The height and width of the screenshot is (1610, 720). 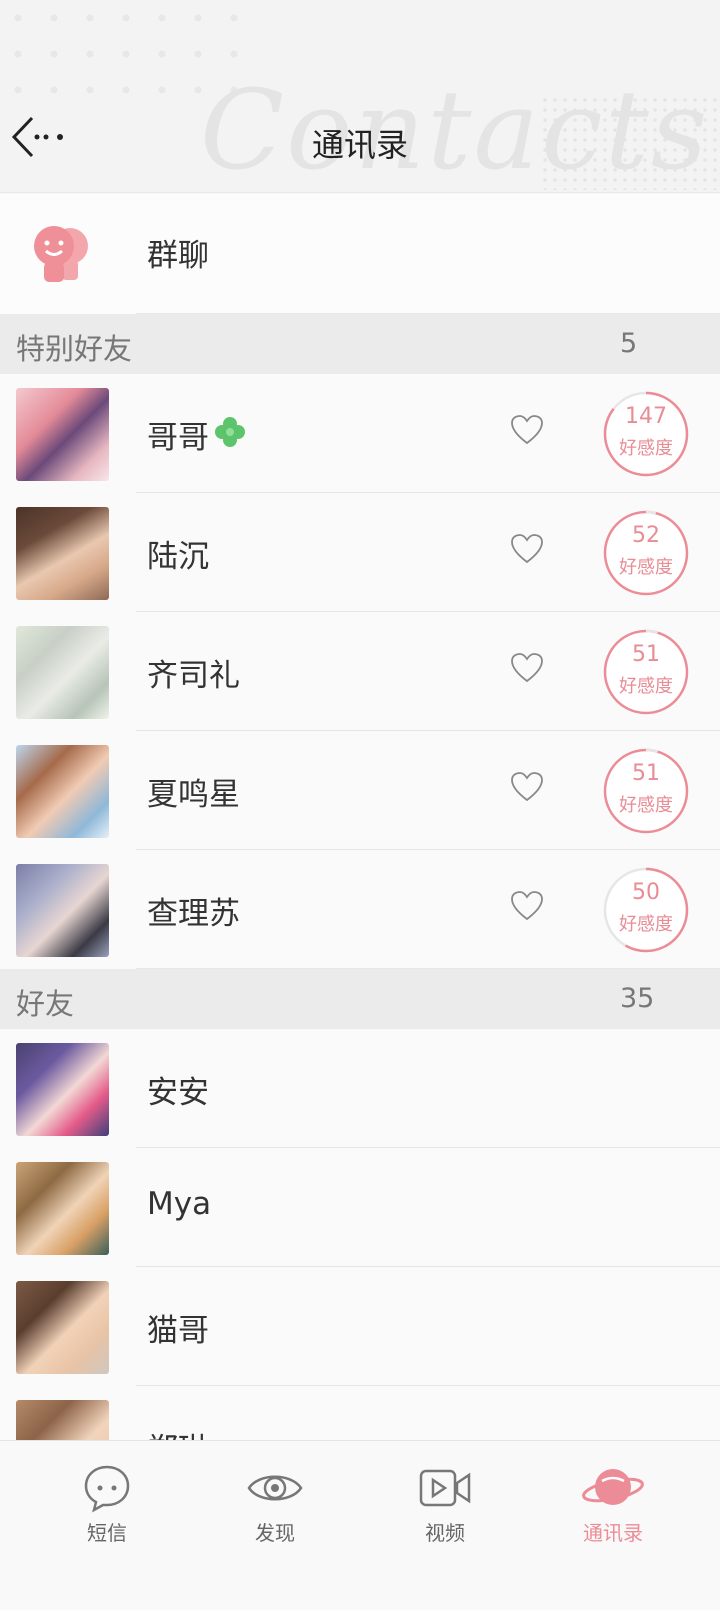 I want to click on special-friend-row: 哥哥 147 好感度, so click(x=360, y=433).